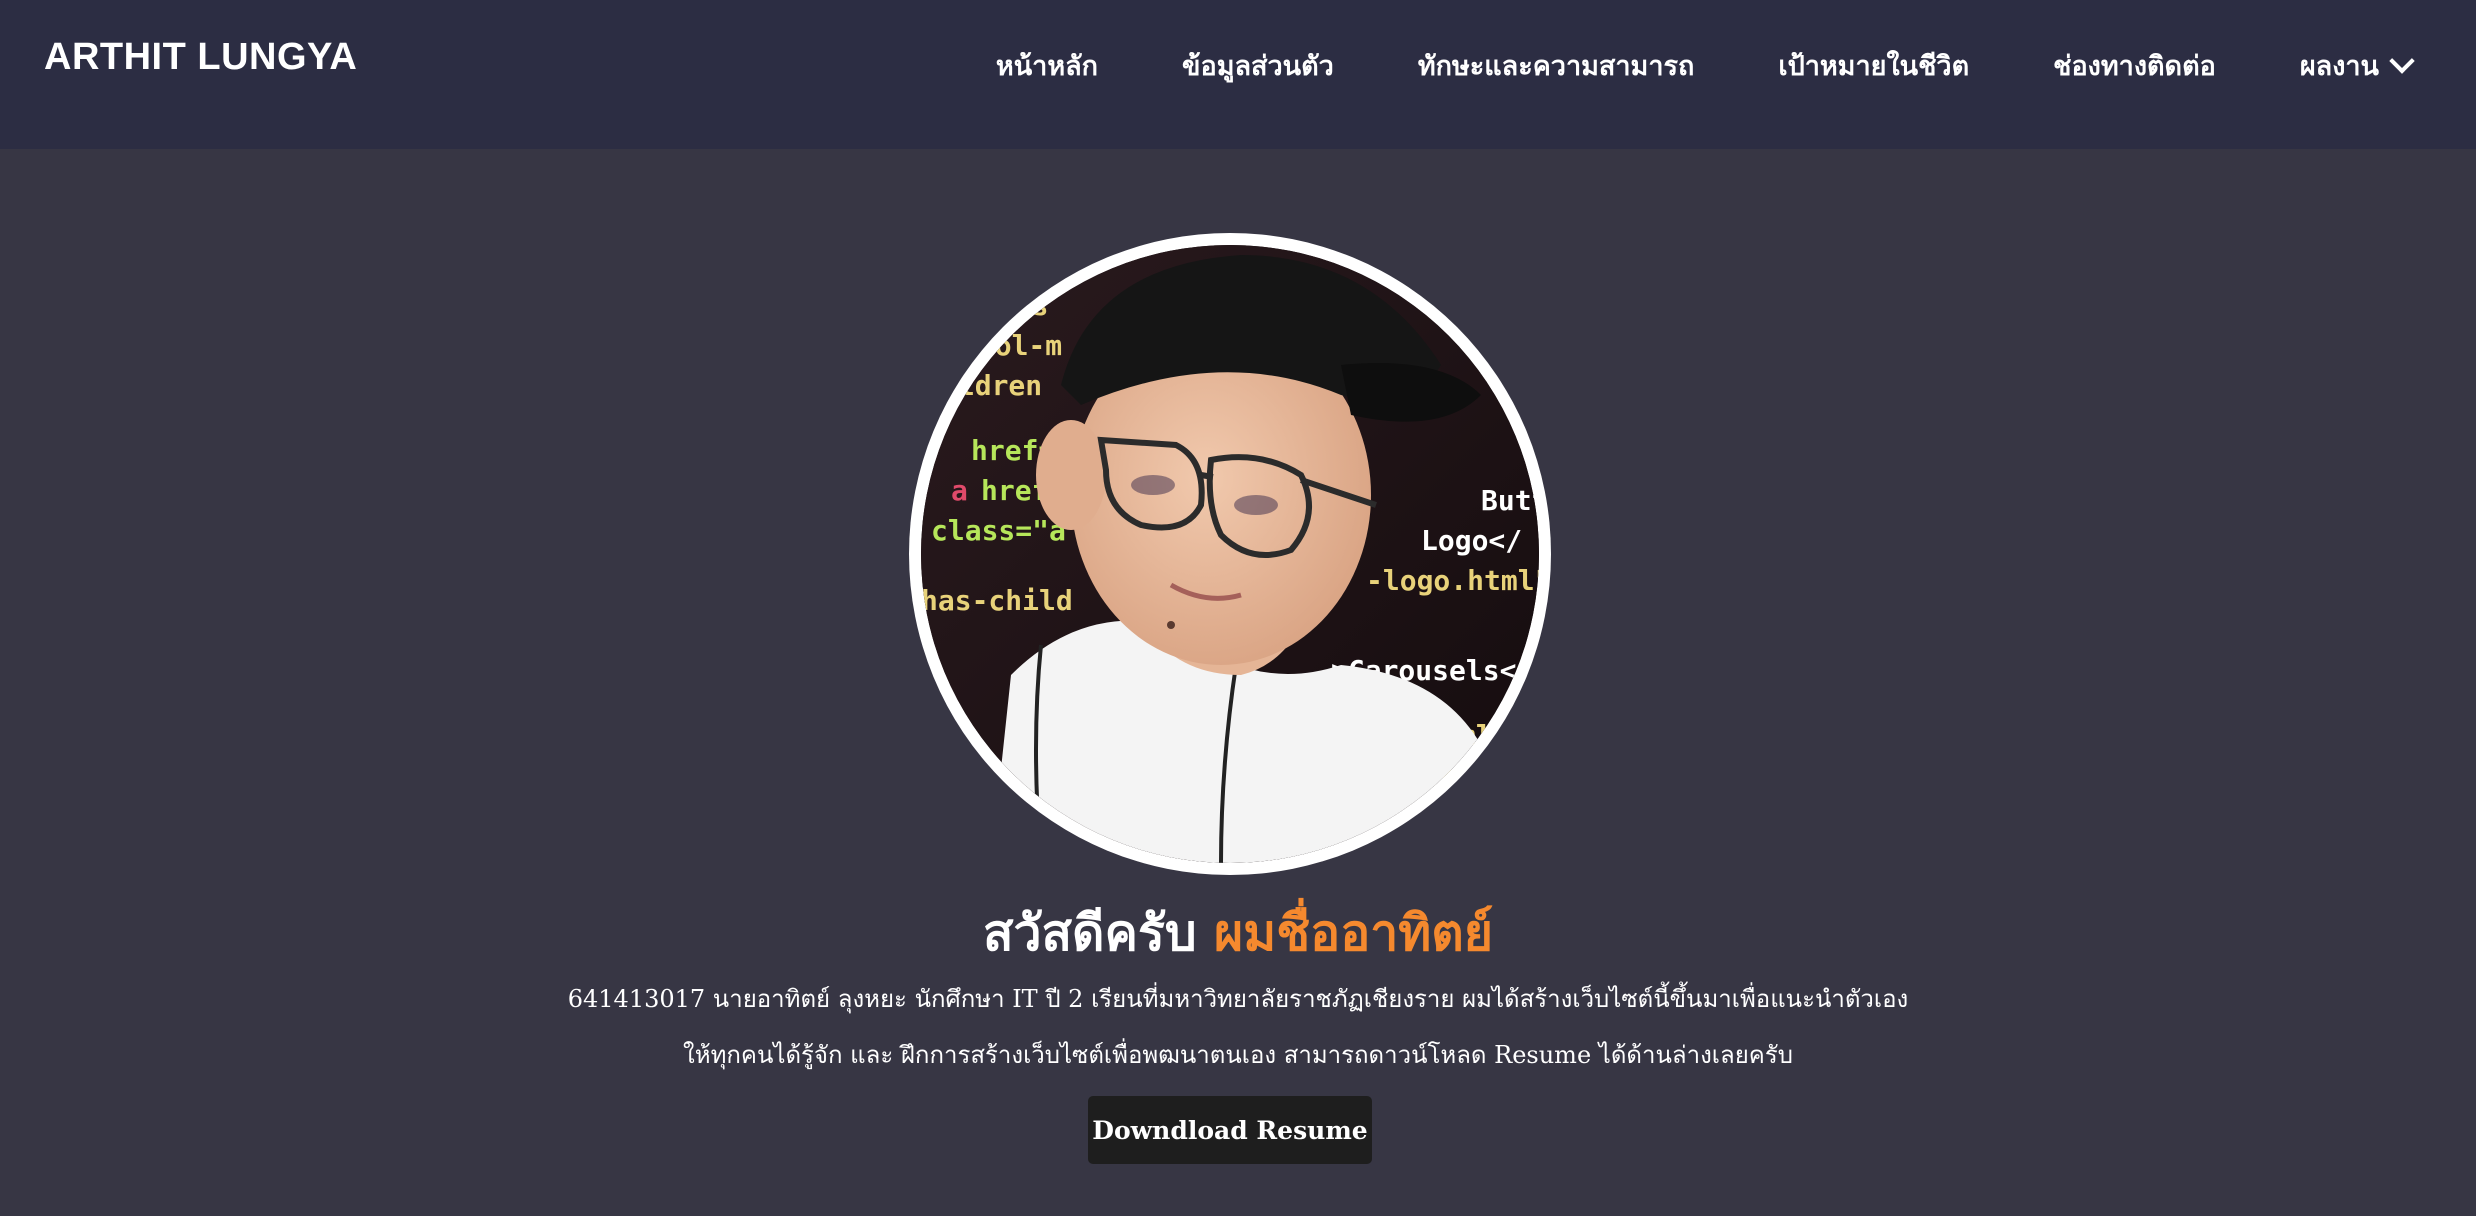 The width and height of the screenshot is (2476, 1216). I want to click on nav-link-label: ทักษะและความสามารถ, so click(1556, 66).